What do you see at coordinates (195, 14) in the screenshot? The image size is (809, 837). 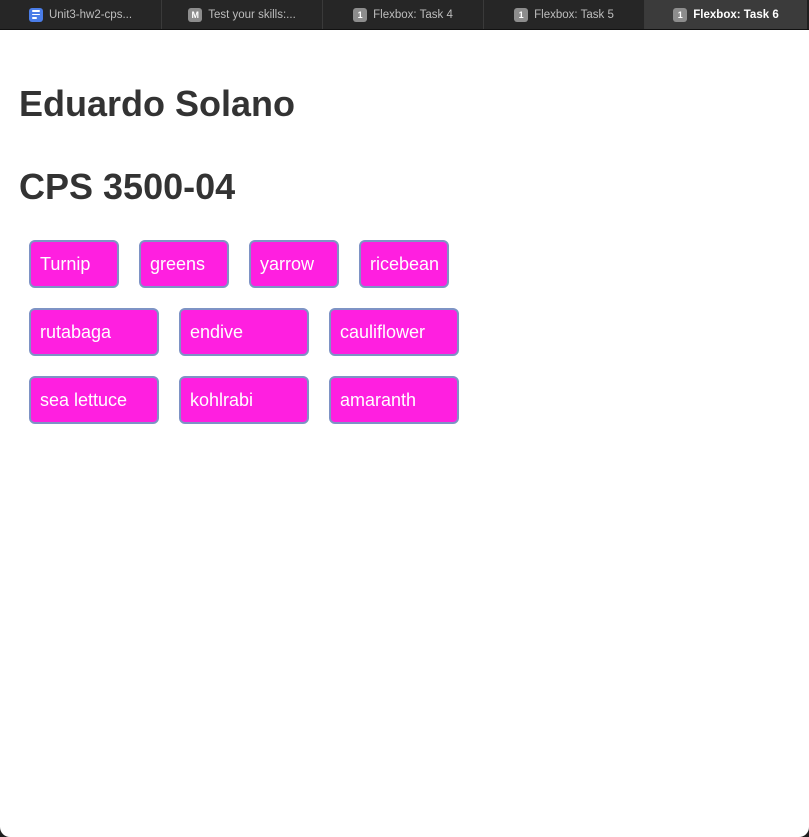 I see `mdn-m-icon: M` at bounding box center [195, 14].